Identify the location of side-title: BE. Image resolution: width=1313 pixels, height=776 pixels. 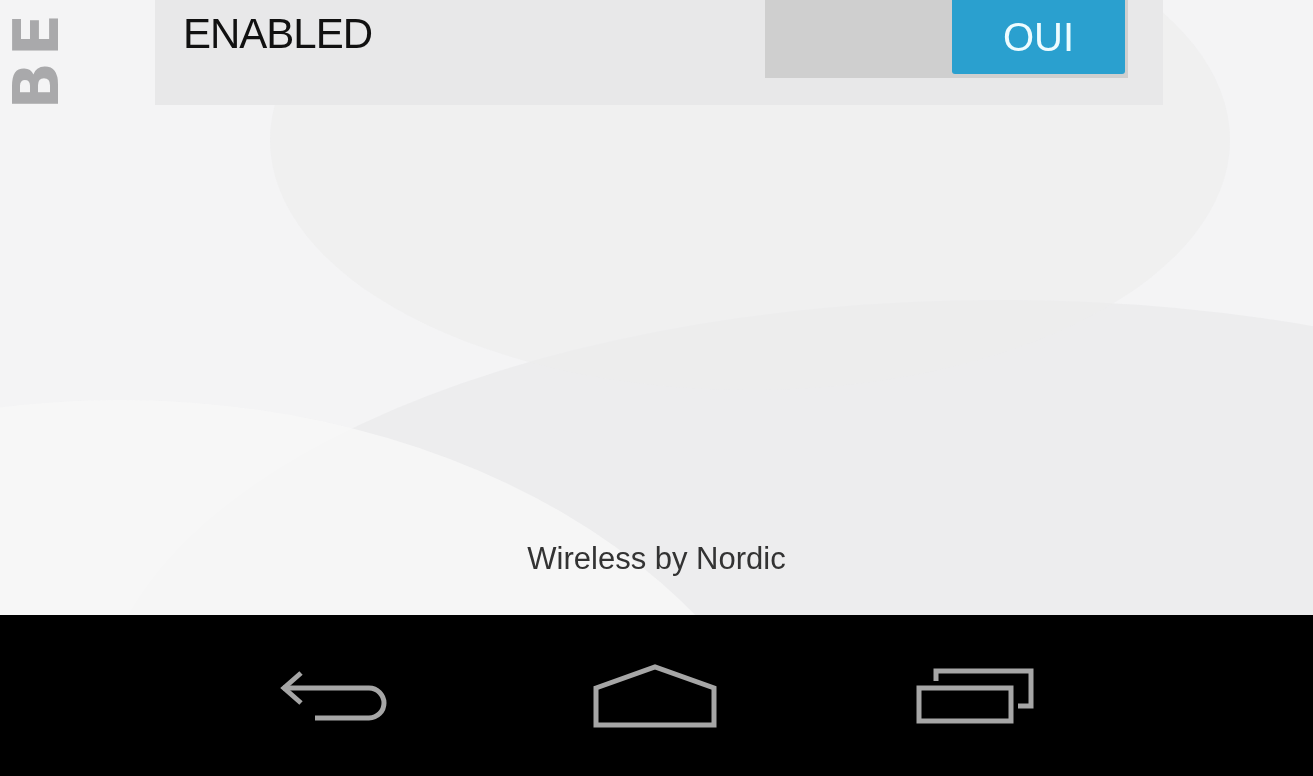
(37, 59).